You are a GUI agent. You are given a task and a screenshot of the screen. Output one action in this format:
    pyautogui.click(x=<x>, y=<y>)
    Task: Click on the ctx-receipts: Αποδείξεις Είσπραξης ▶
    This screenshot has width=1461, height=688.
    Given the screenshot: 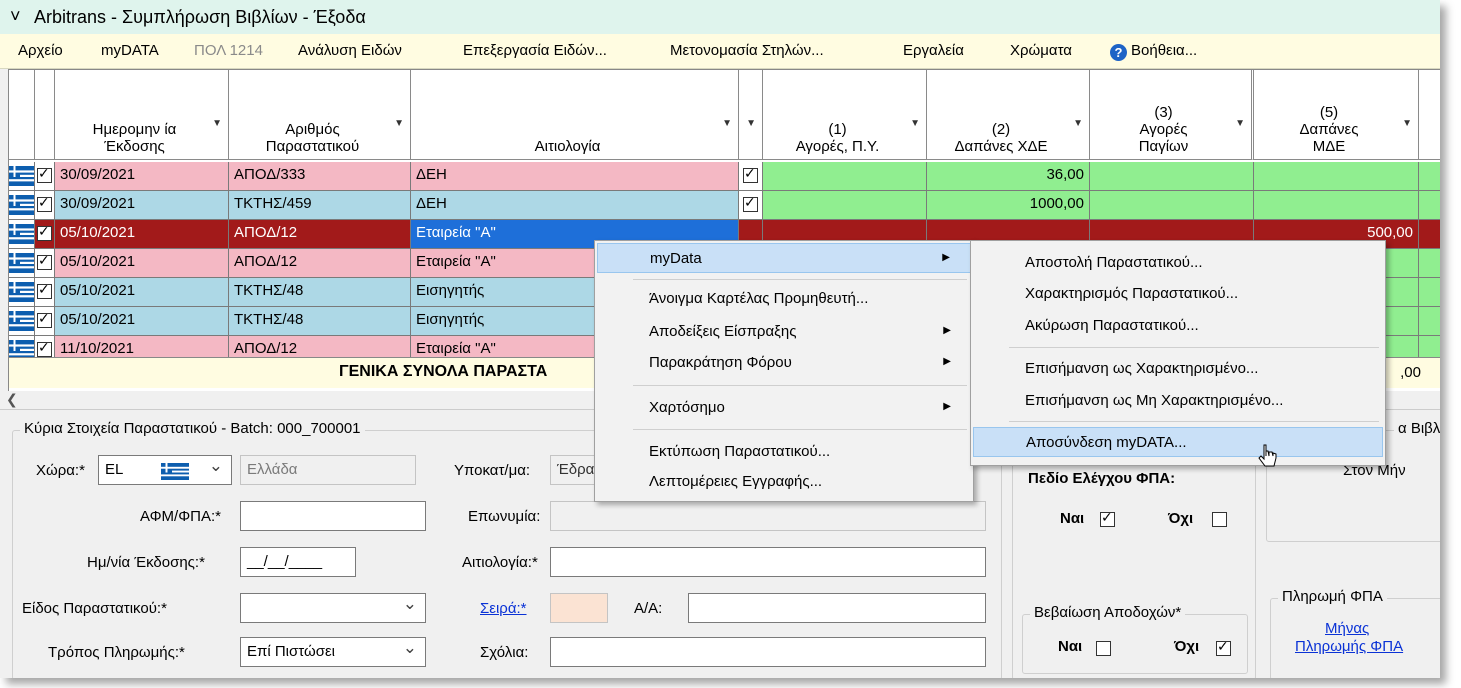 What is the action you would take?
    pyautogui.click(x=784, y=332)
    